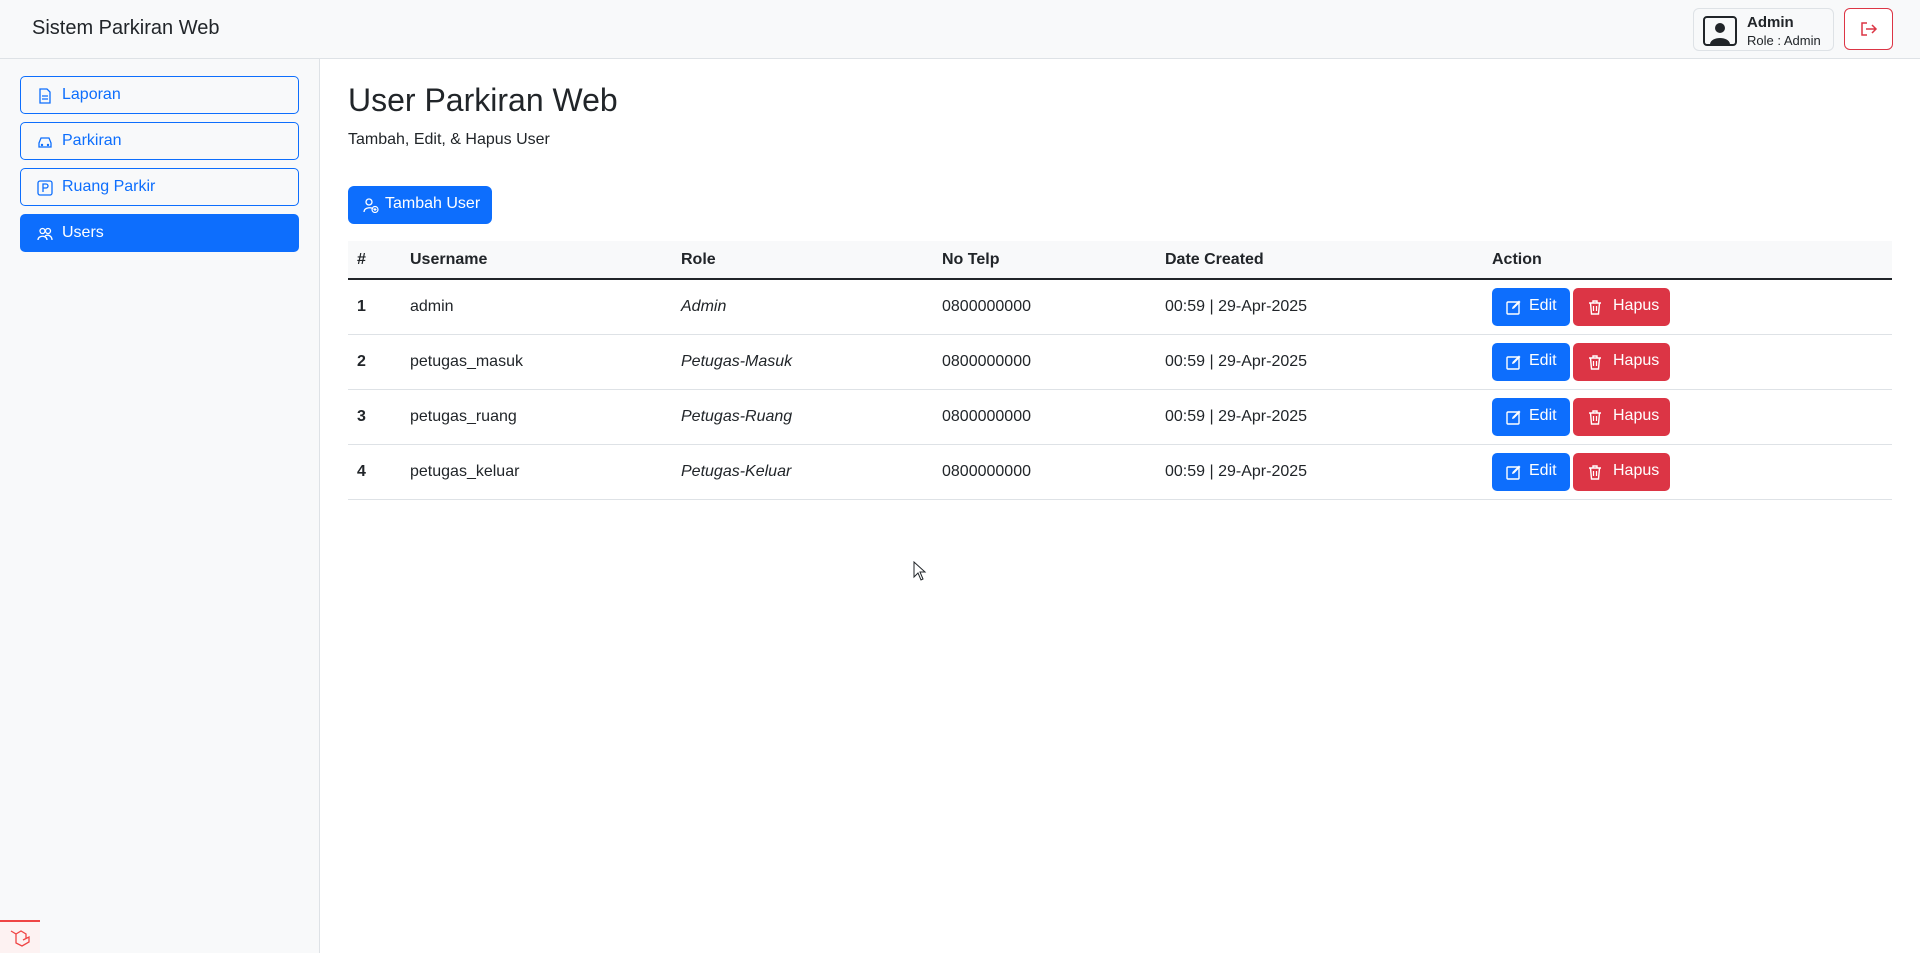 Image resolution: width=1920 pixels, height=953 pixels. I want to click on mouse-cursor-icon, so click(920, 571).